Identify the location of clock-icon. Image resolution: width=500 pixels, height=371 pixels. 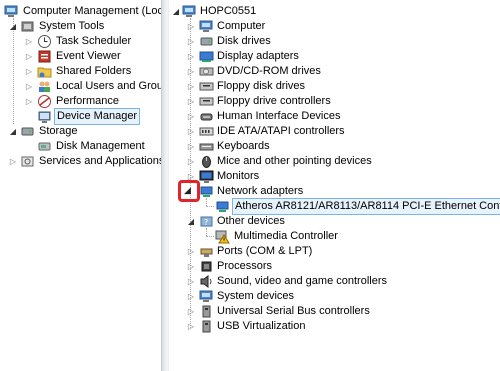
(44, 41).